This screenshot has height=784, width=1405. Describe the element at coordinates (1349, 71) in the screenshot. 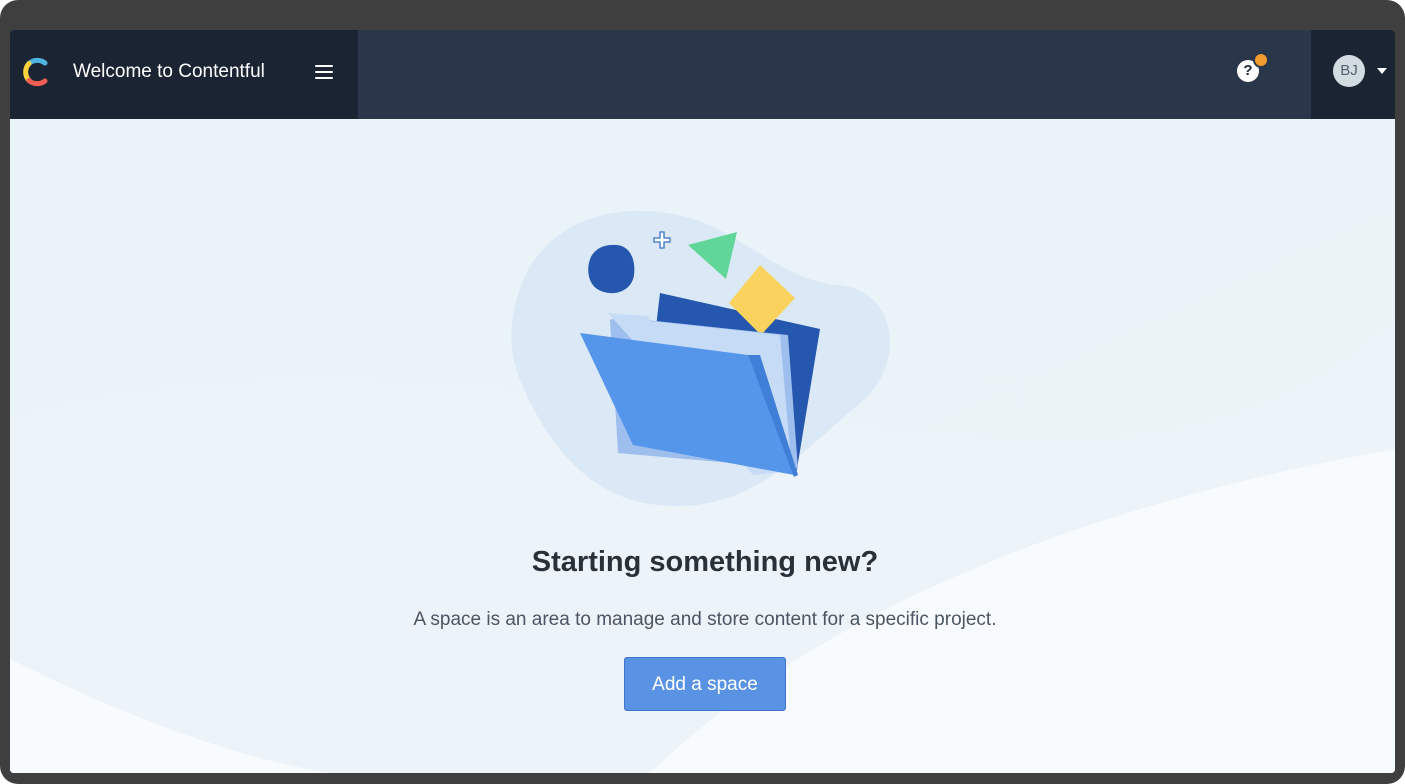

I see `avatar: BJ` at that location.